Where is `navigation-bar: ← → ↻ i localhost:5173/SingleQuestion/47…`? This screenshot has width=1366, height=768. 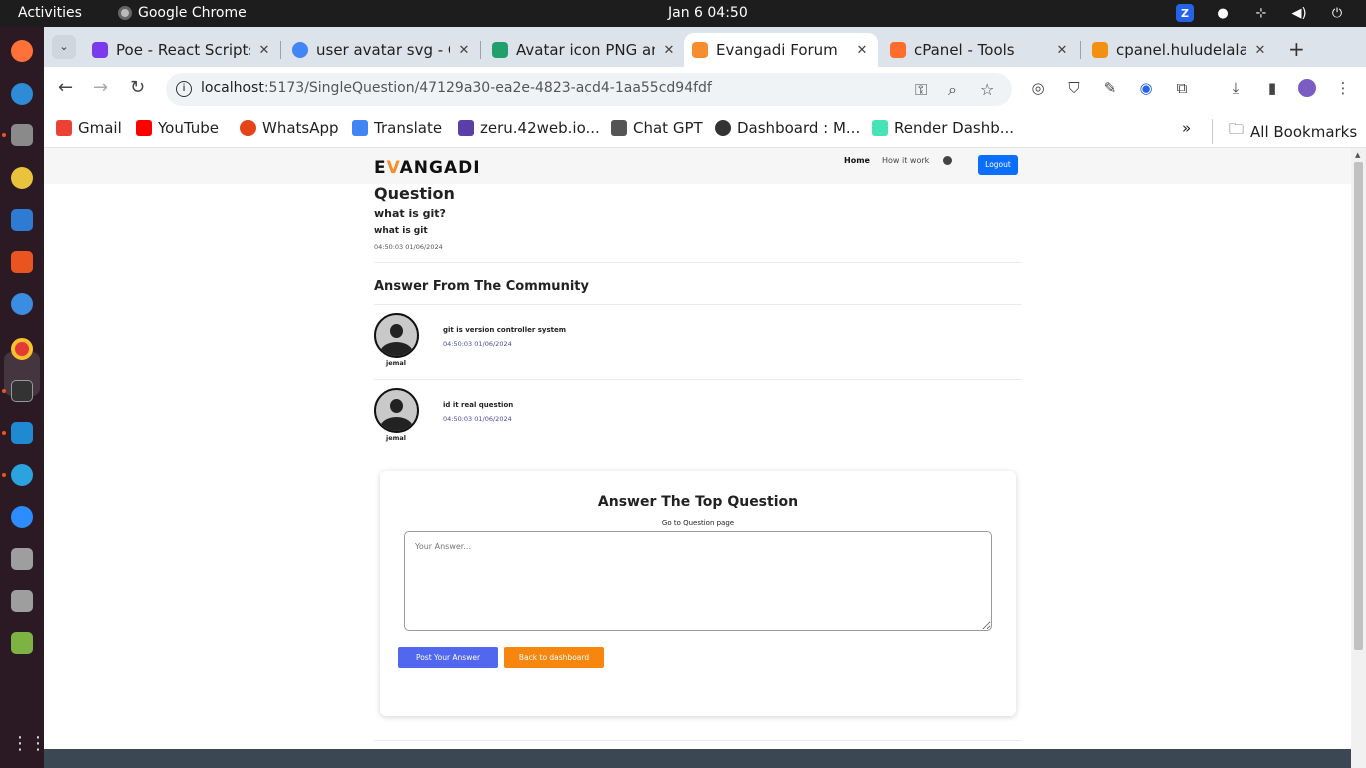
navigation-bar: ← → ↻ i localhost:5173/SingleQuestion/47… is located at coordinates (705, 89).